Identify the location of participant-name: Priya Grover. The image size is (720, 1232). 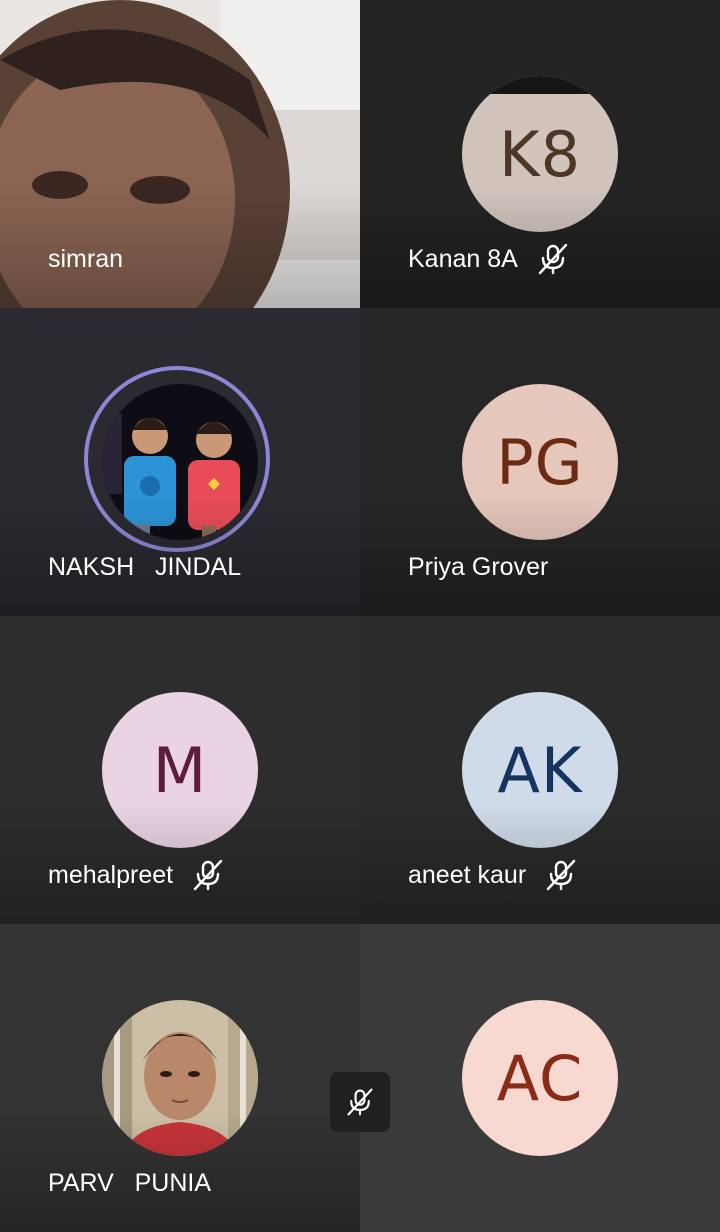
(478, 567).